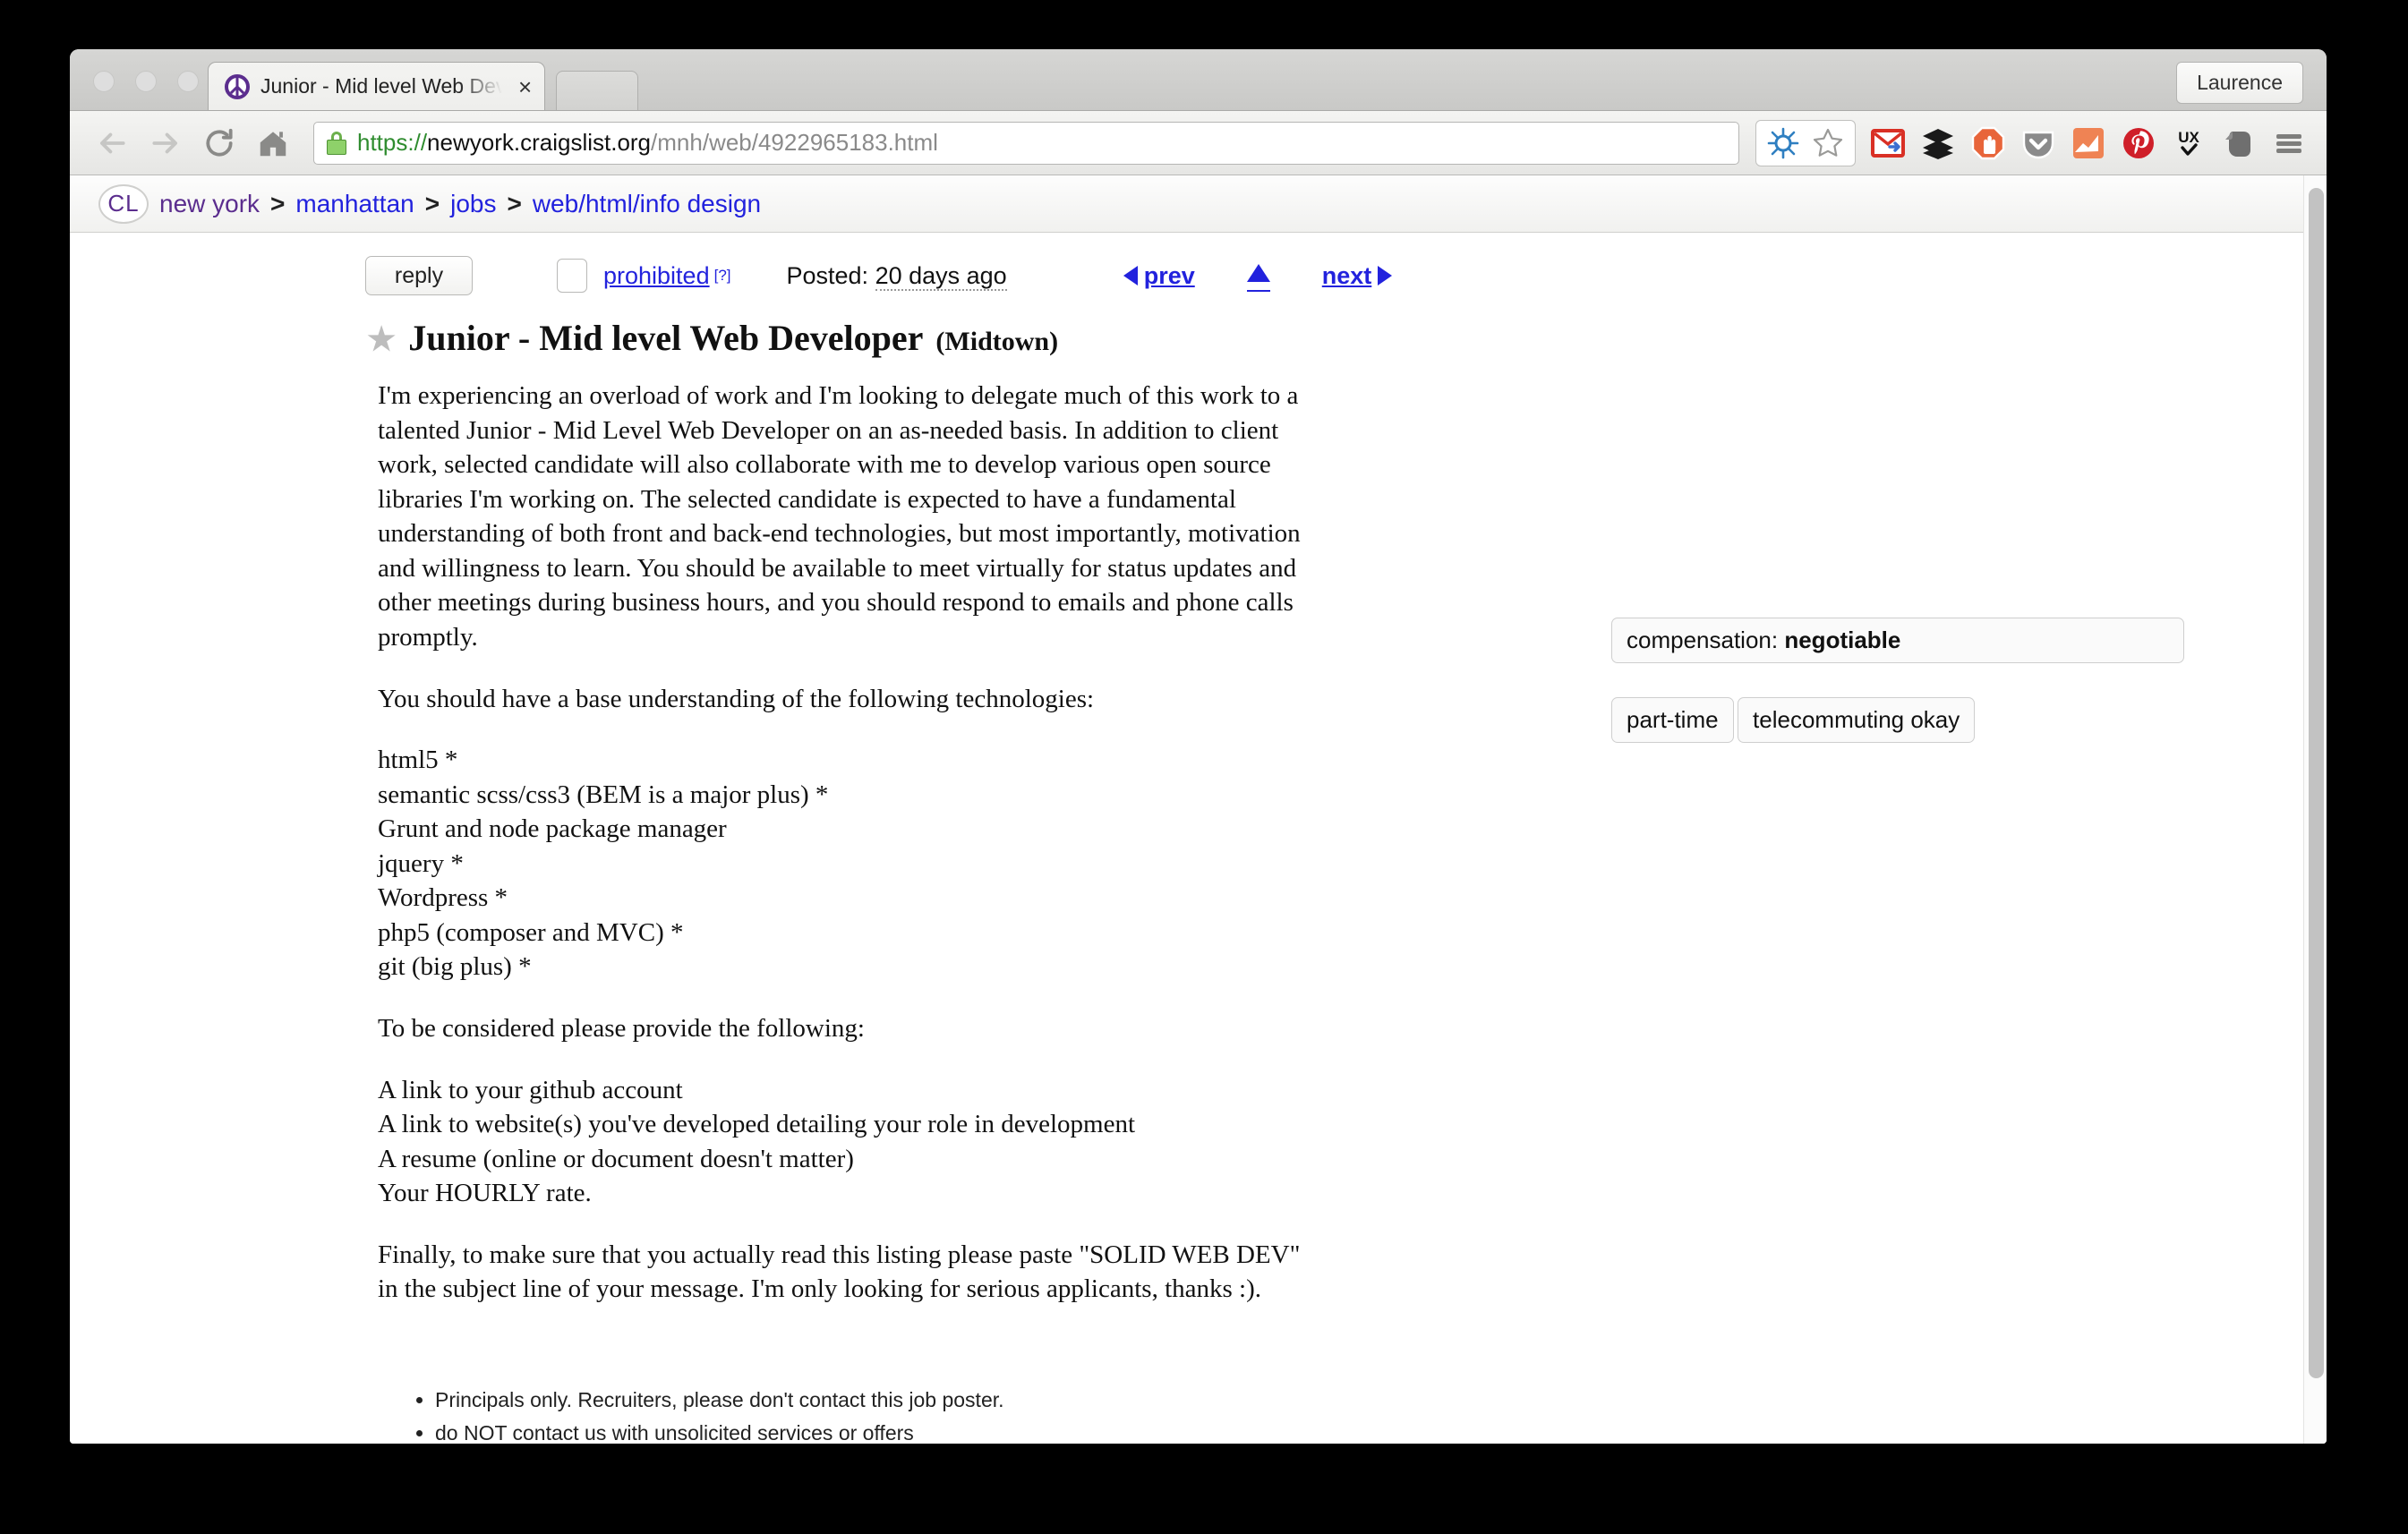 This screenshot has height=1534, width=2408. I want to click on flag-checkbox, so click(572, 276).